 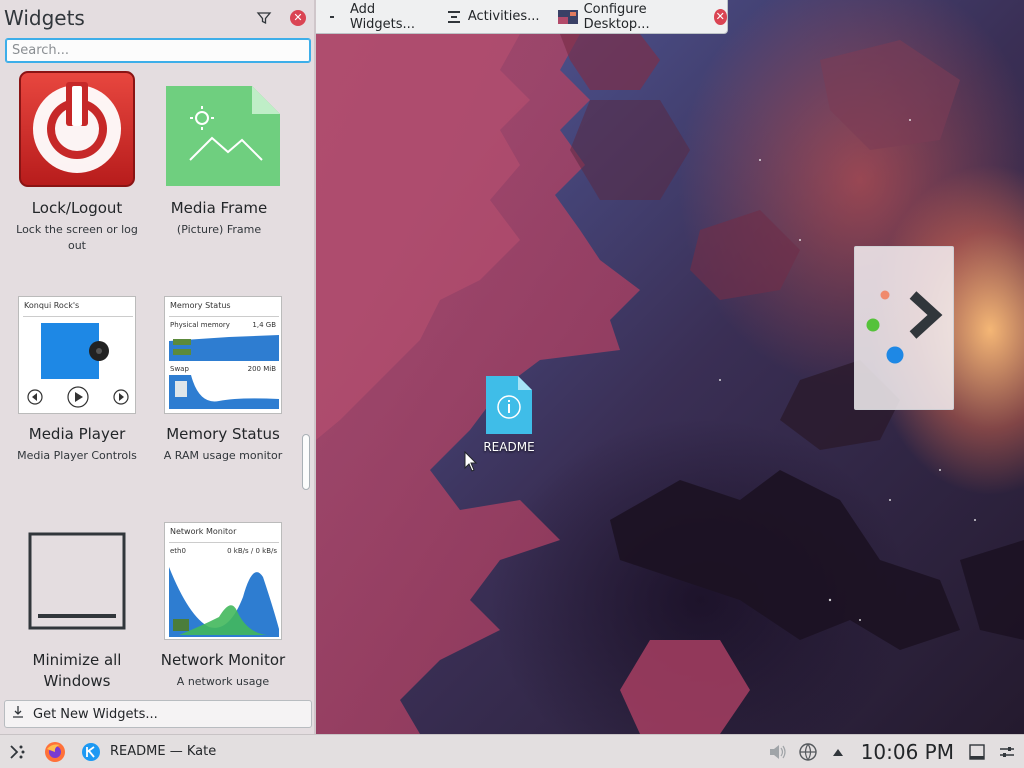 What do you see at coordinates (808, 752) in the screenshot?
I see `network-icon` at bounding box center [808, 752].